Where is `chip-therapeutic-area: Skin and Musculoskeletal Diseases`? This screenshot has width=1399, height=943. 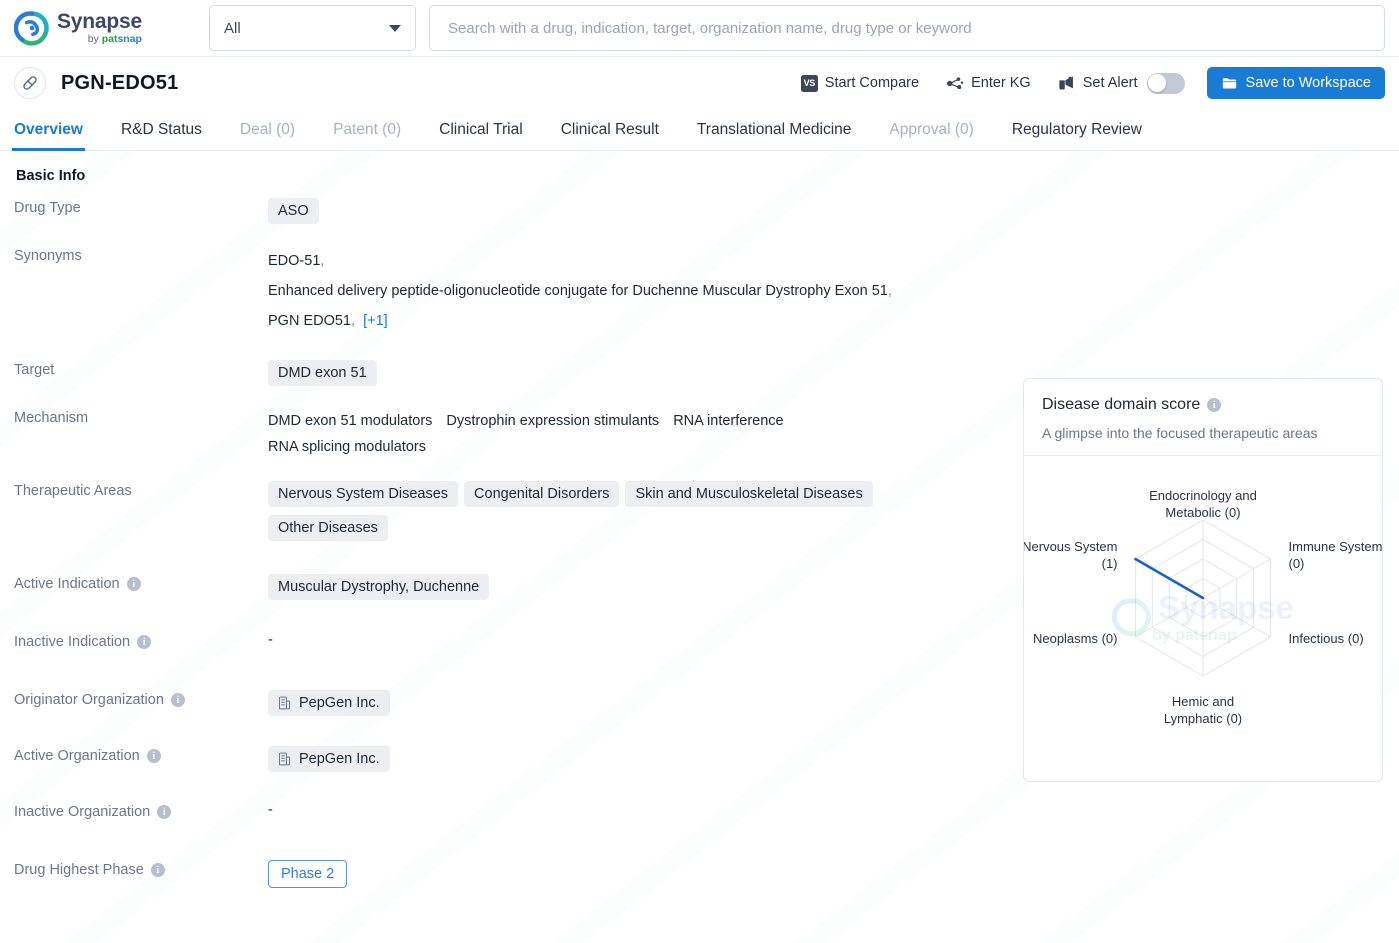
chip-therapeutic-area: Skin and Musculoskeletal Diseases is located at coordinates (749, 494).